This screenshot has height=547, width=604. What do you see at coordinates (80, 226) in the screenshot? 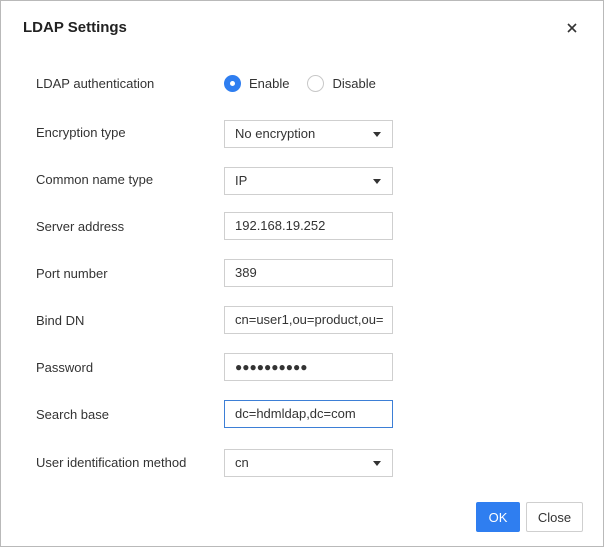
I see `server-address-label: Server address` at bounding box center [80, 226].